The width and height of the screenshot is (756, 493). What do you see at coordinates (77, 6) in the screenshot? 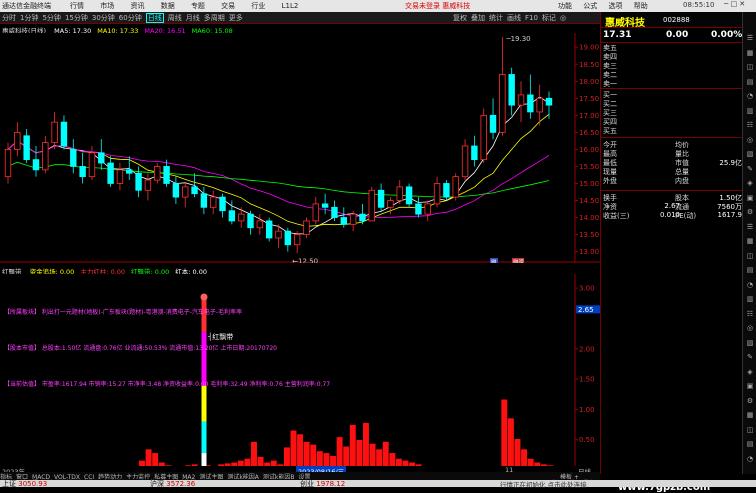
I see `menu-item-market: 行情` at bounding box center [77, 6].